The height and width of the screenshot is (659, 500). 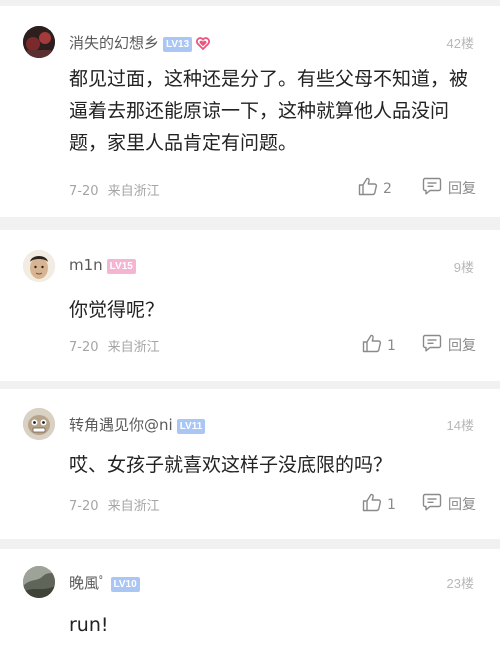 What do you see at coordinates (121, 266) in the screenshot?
I see `level-badge: LV15` at bounding box center [121, 266].